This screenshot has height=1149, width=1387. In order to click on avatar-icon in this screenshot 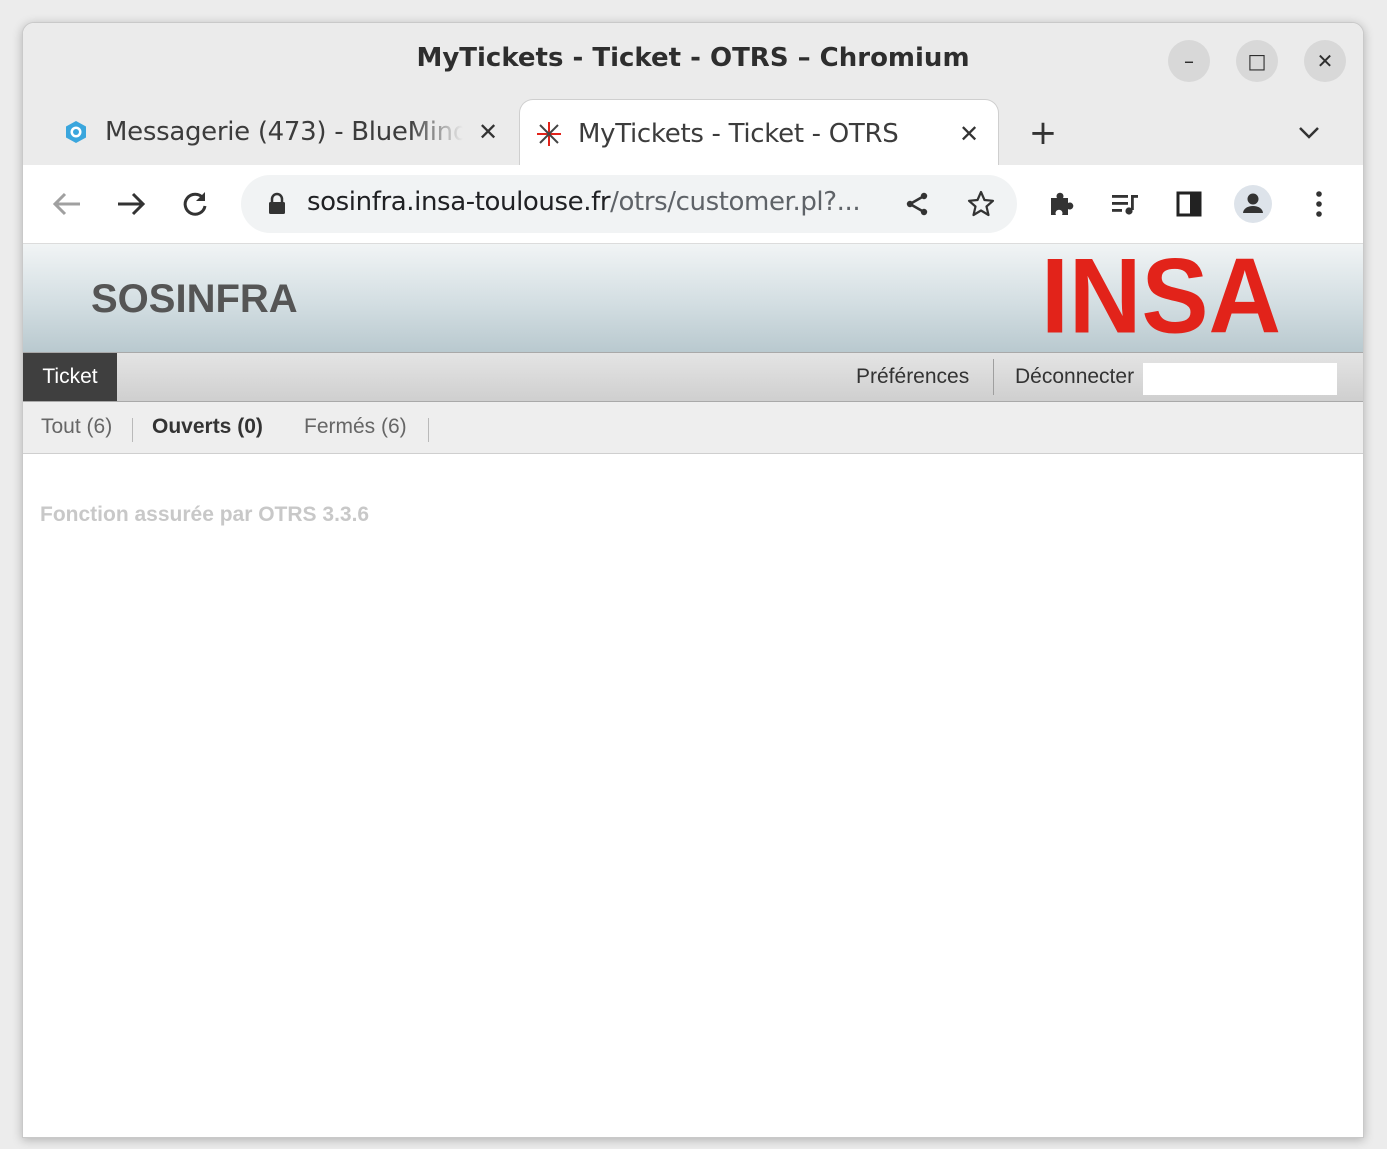, I will do `click(1253, 204)`.